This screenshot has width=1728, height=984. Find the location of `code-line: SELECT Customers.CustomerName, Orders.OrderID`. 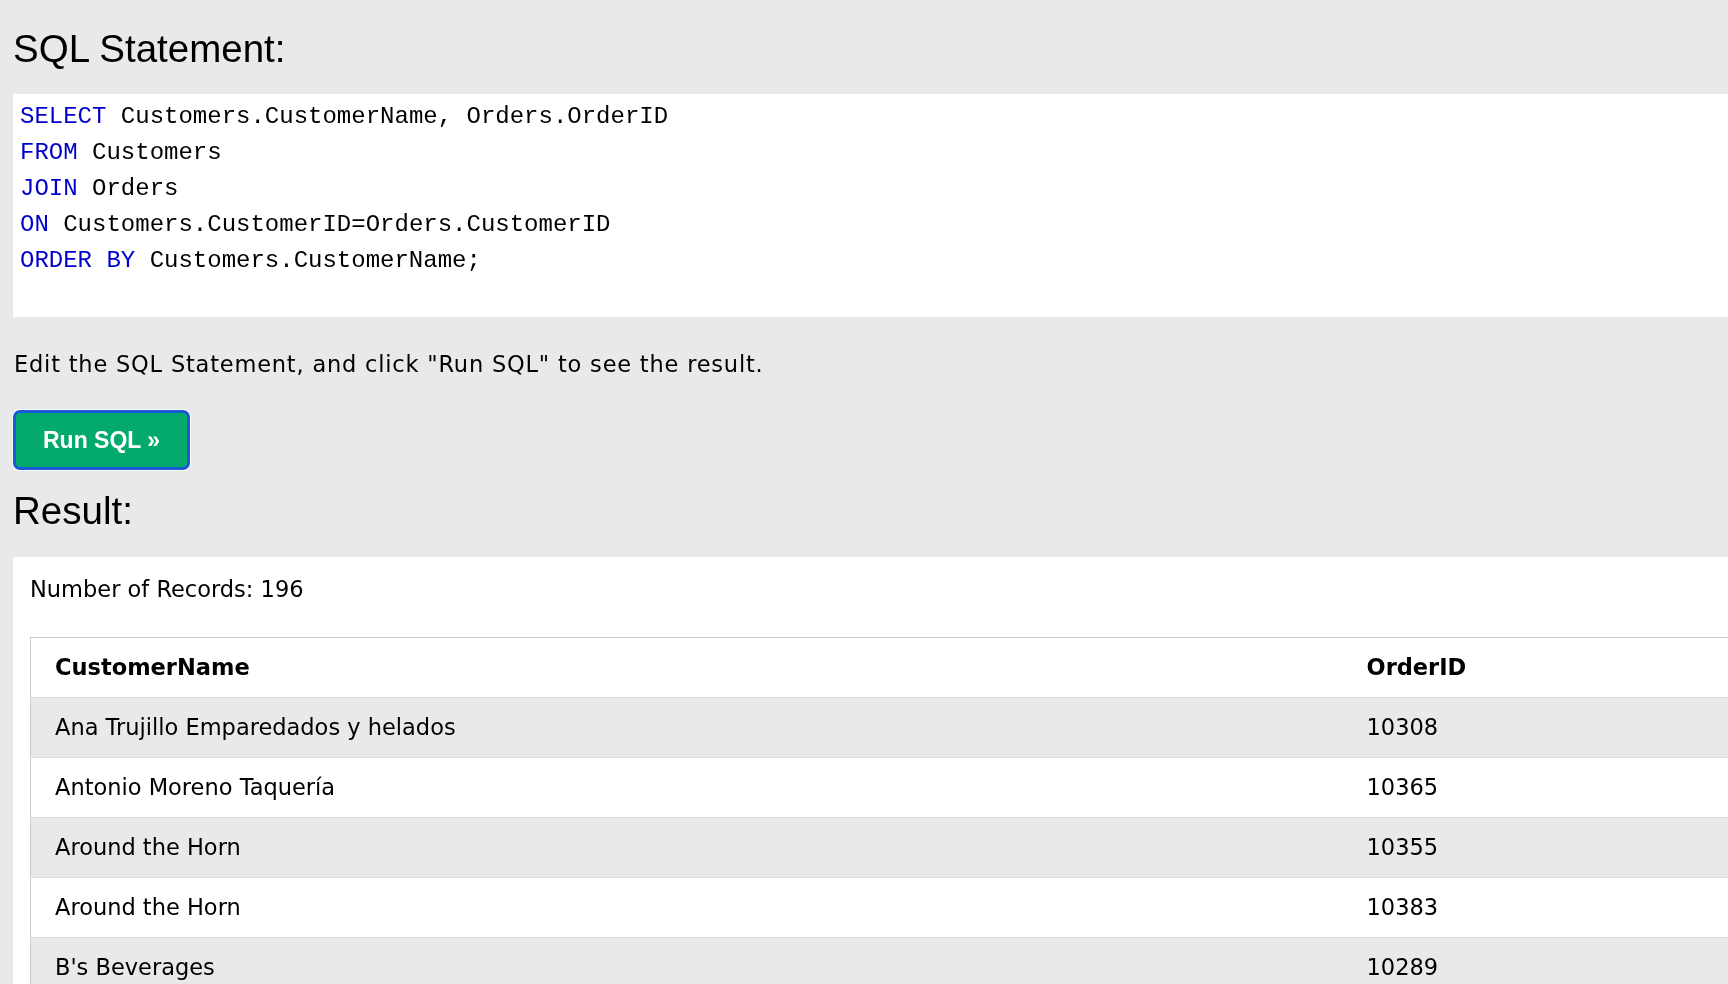

code-line: SELECT Customers.CustomerName, Orders.OrderID is located at coordinates (344, 117).